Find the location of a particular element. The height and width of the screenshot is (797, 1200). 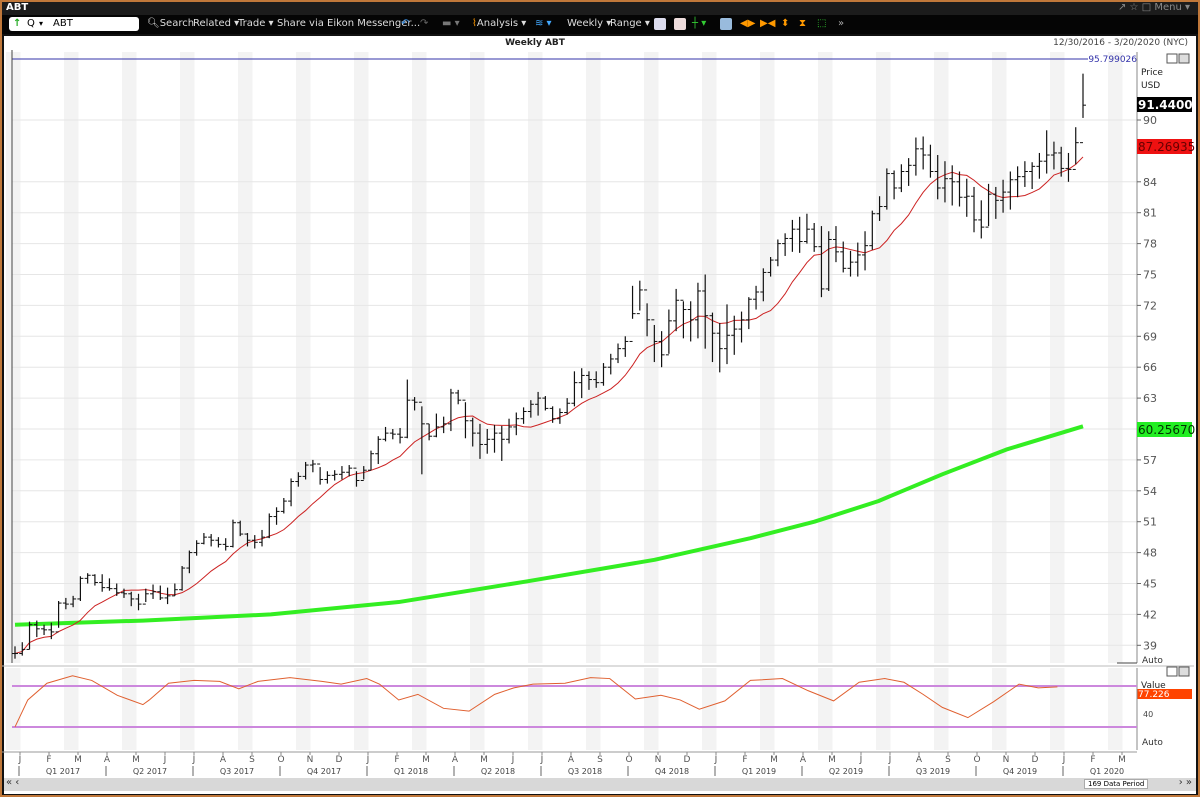

y-tick-label: 72 is located at coordinates (1150, 305).